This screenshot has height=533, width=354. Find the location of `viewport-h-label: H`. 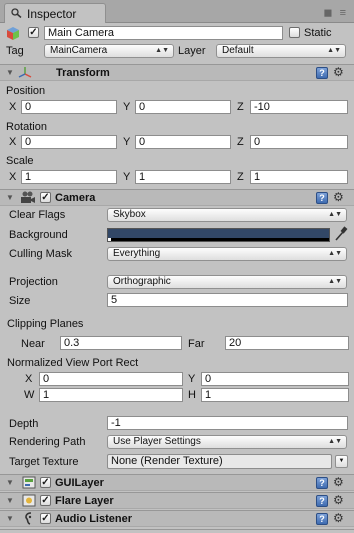

viewport-h-label: H is located at coordinates (192, 395).